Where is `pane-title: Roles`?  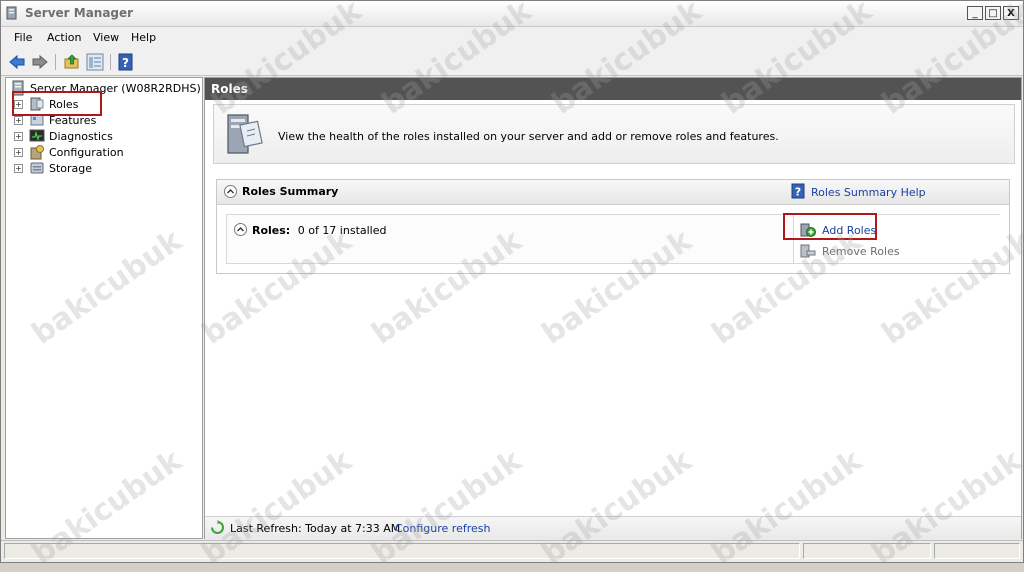
pane-title: Roles is located at coordinates (229, 89).